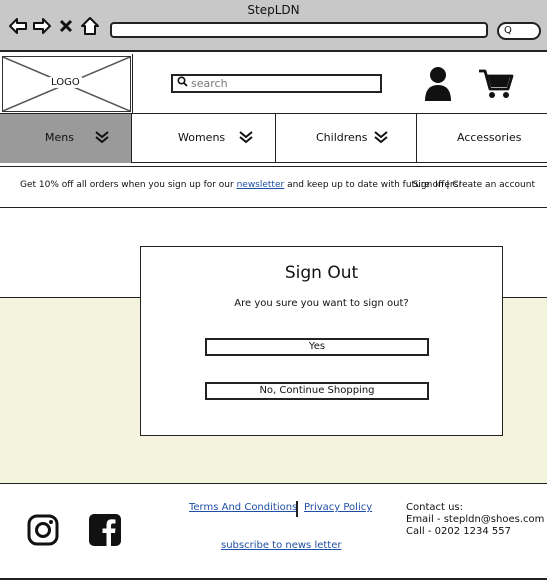 This screenshot has width=547, height=583. I want to click on instagram-icon, so click(43, 530).